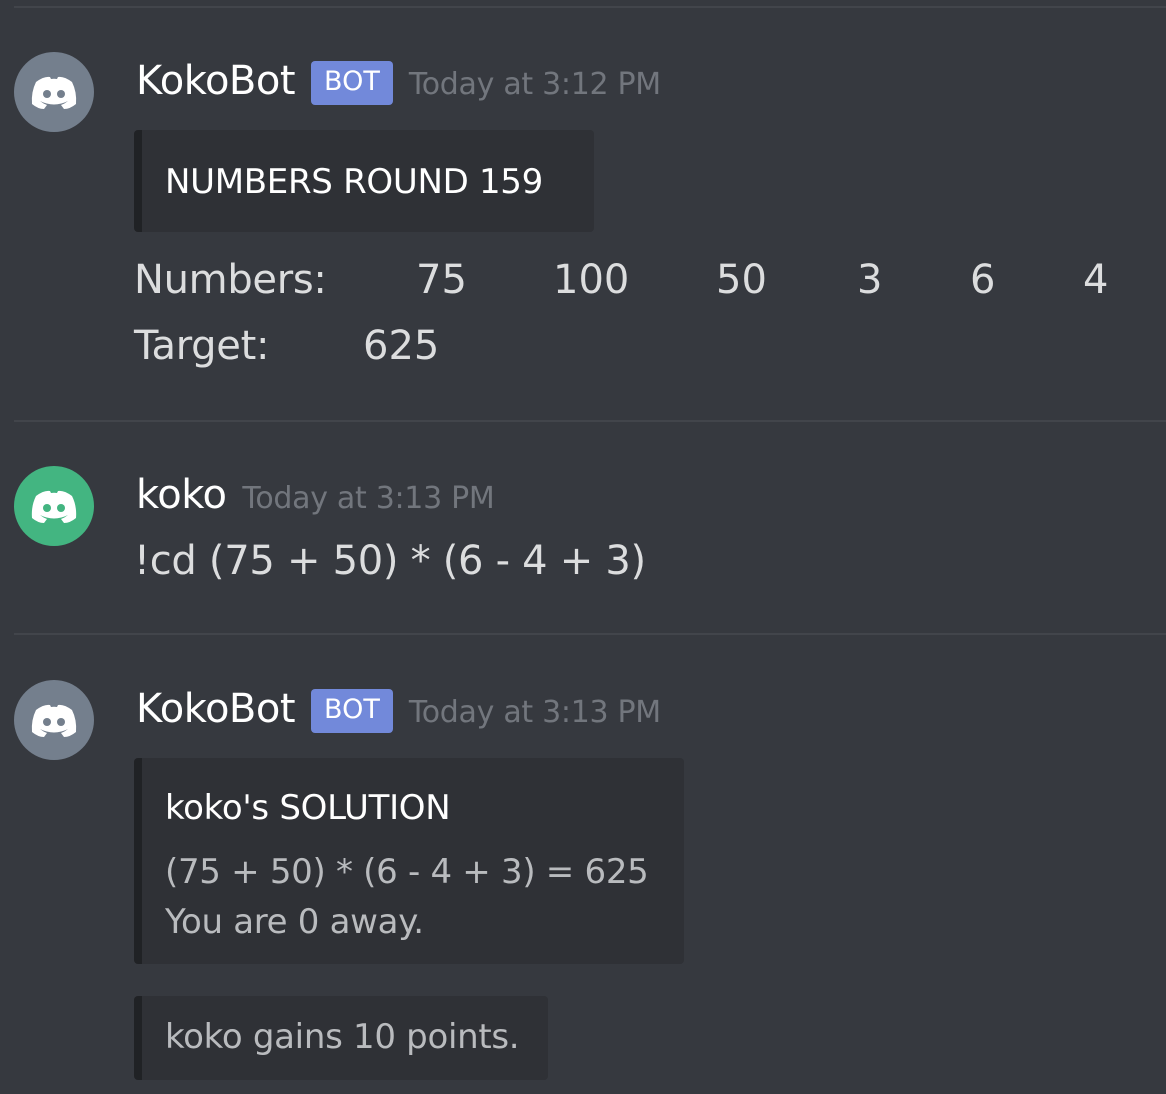 The height and width of the screenshot is (1094, 1166). Describe the element at coordinates (308, 808) in the screenshot. I see `embed-title: koko's SOLUTION` at that location.